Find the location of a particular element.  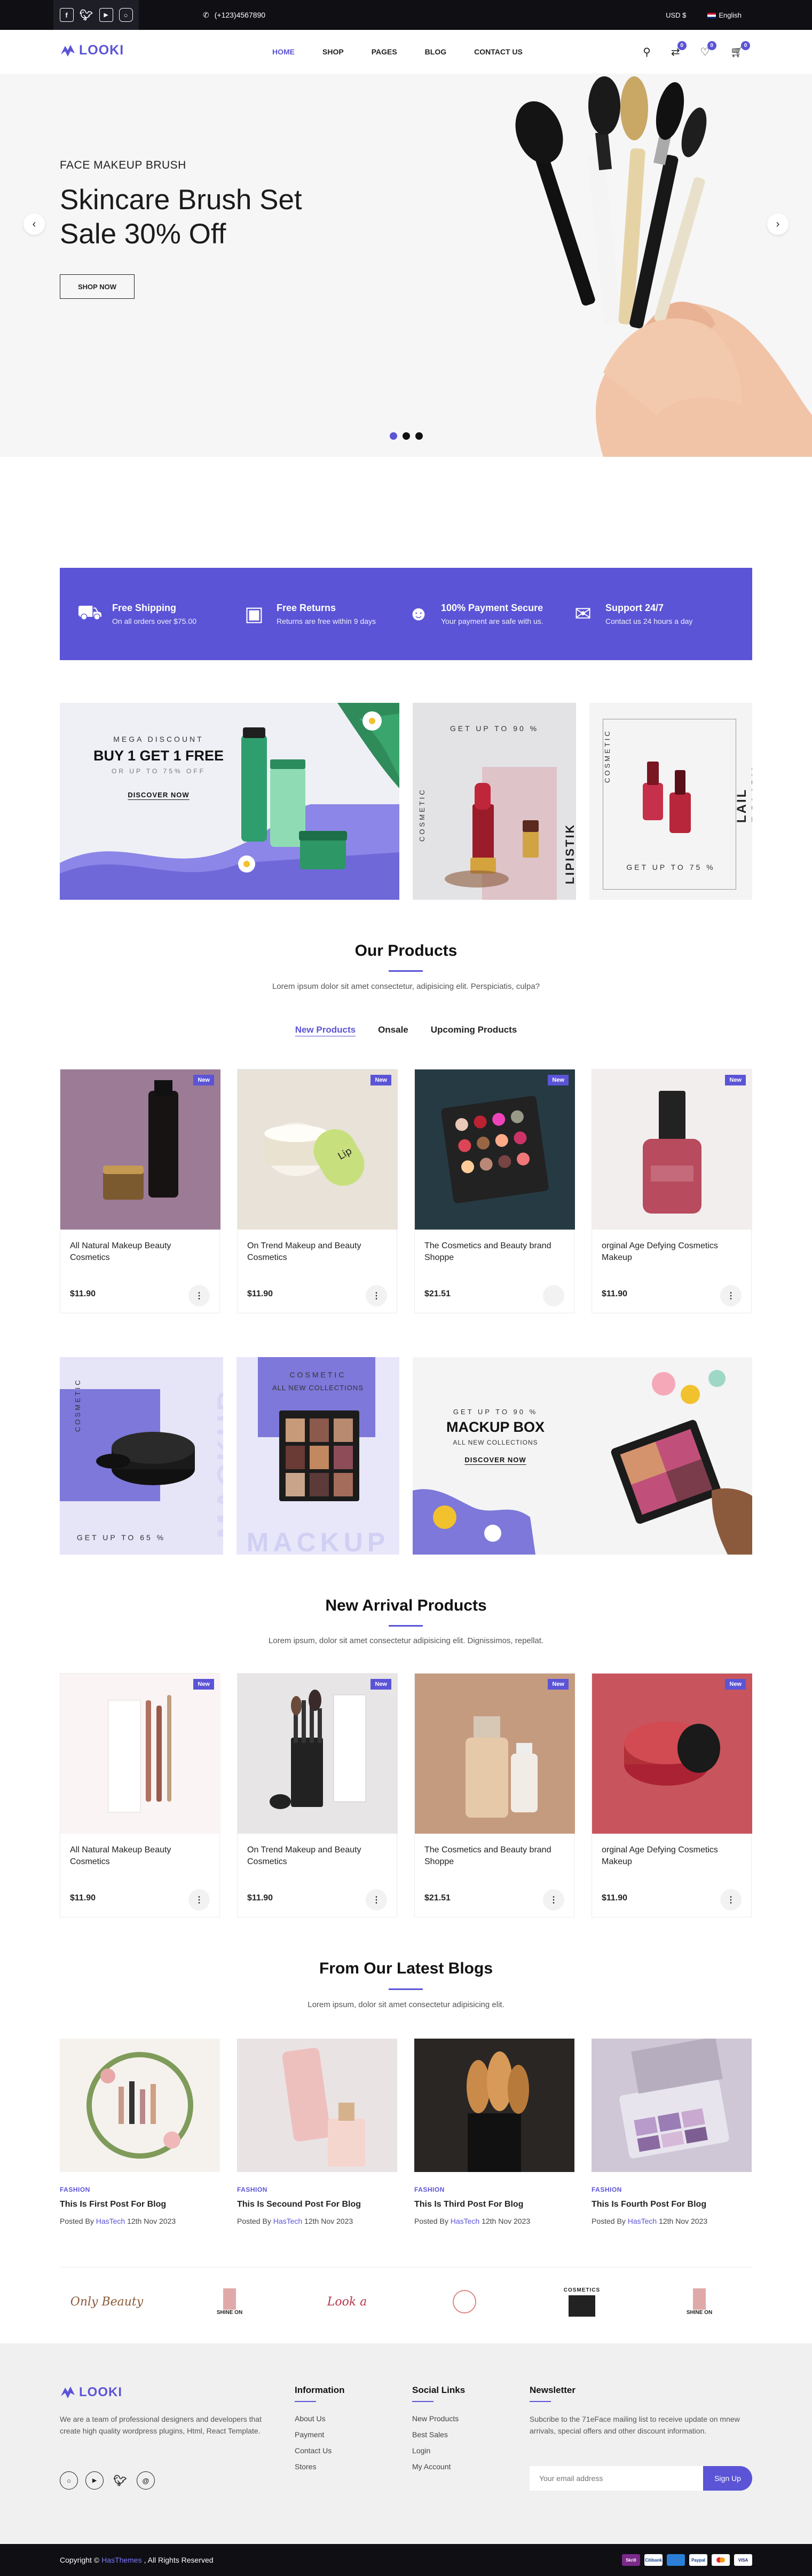

footer-logo: LOOKI is located at coordinates (91, 2392).